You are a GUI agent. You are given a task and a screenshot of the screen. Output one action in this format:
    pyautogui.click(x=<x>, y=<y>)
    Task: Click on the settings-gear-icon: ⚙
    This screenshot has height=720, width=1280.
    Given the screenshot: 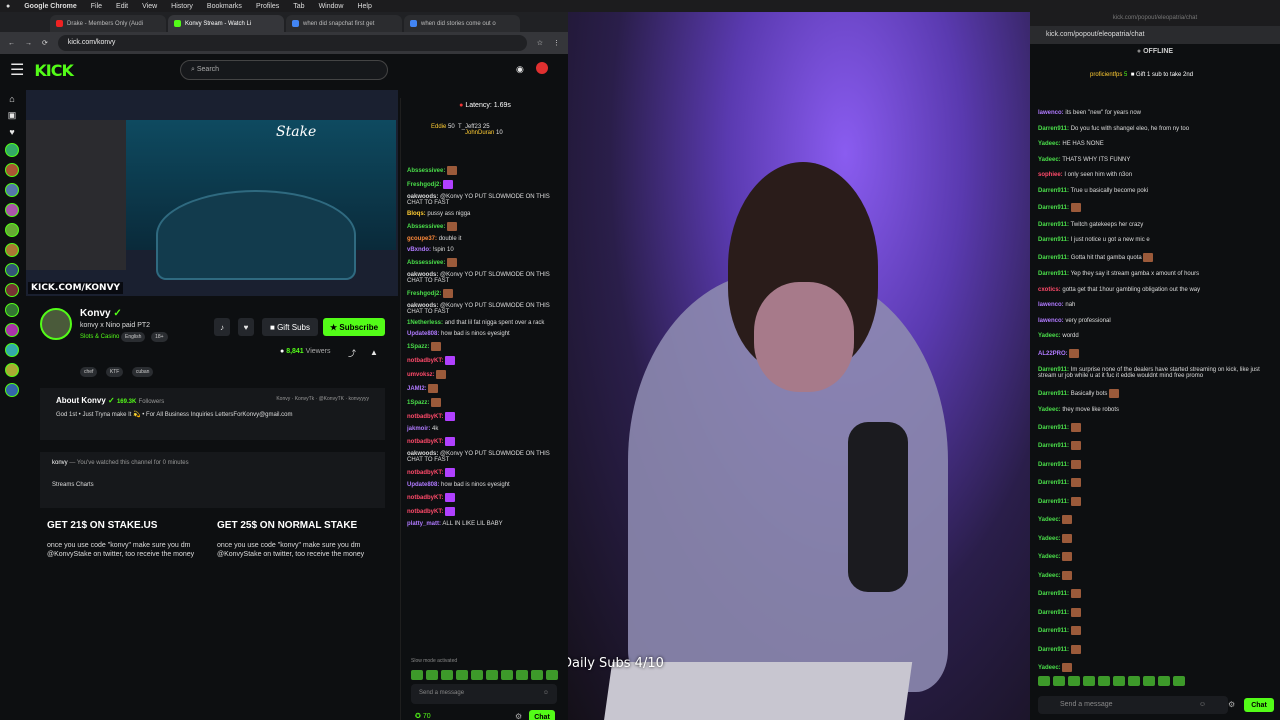 What is the action you would take?
    pyautogui.click(x=518, y=716)
    